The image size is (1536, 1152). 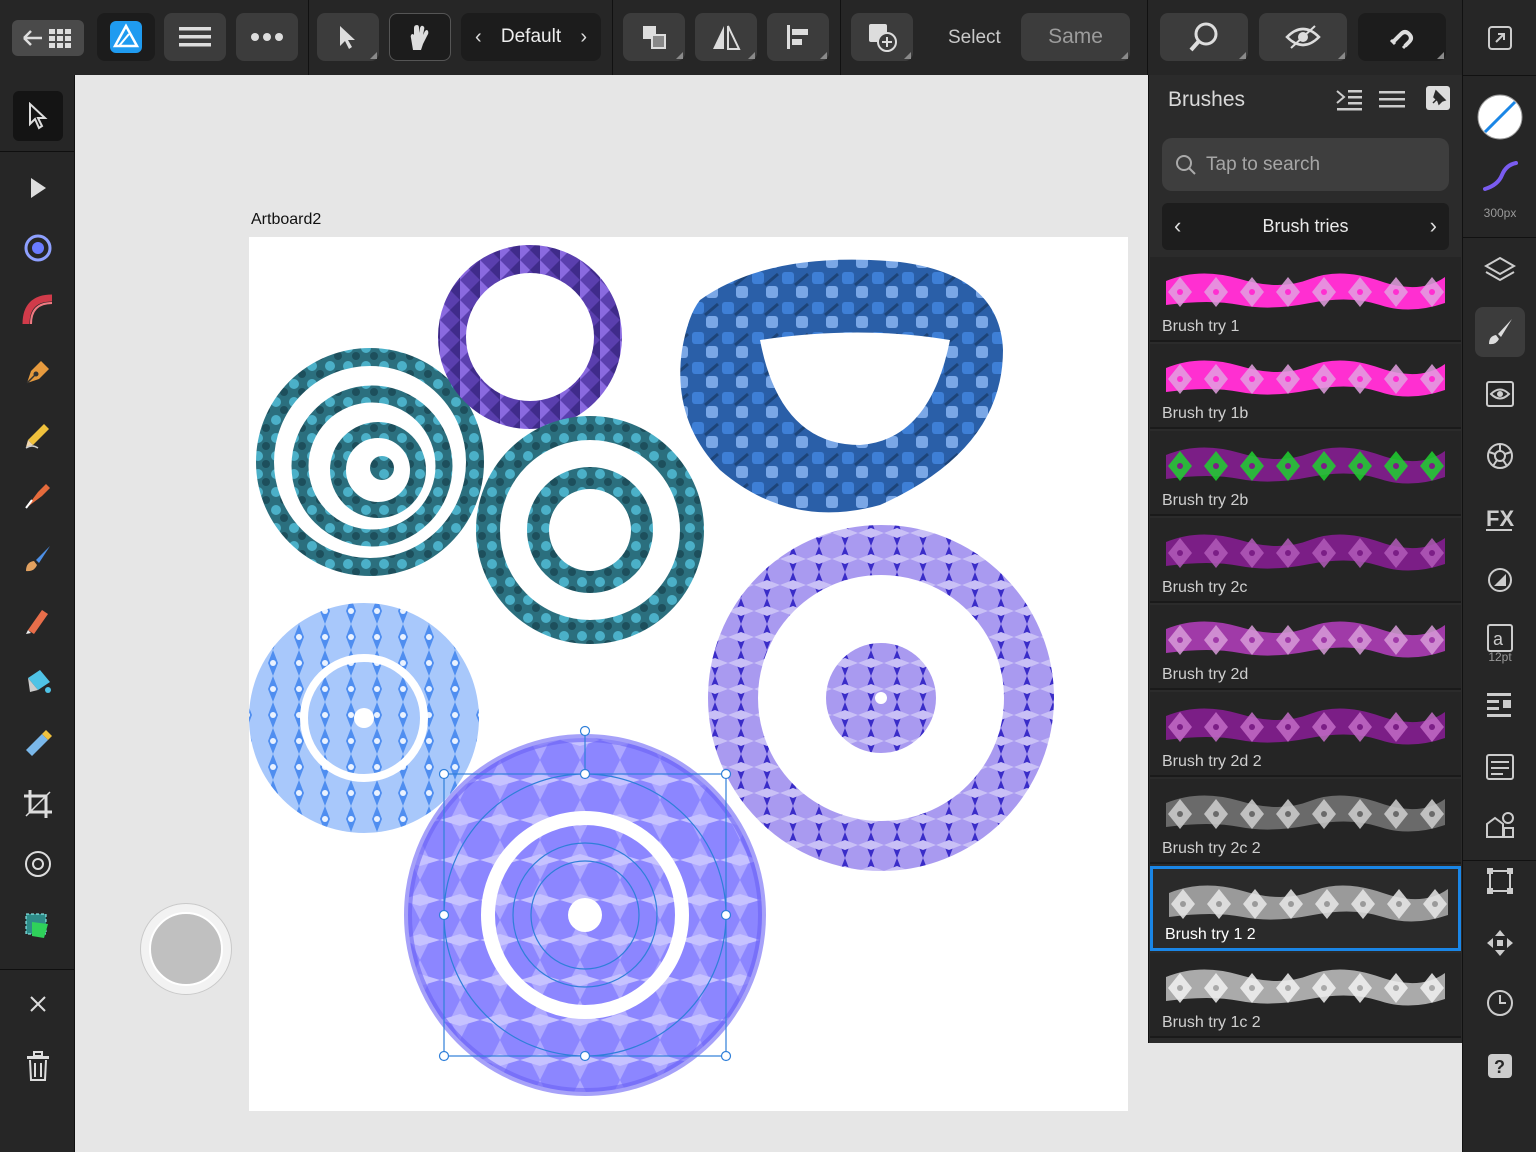 What do you see at coordinates (1500, 943) in the screenshot?
I see `navigator-studio-button` at bounding box center [1500, 943].